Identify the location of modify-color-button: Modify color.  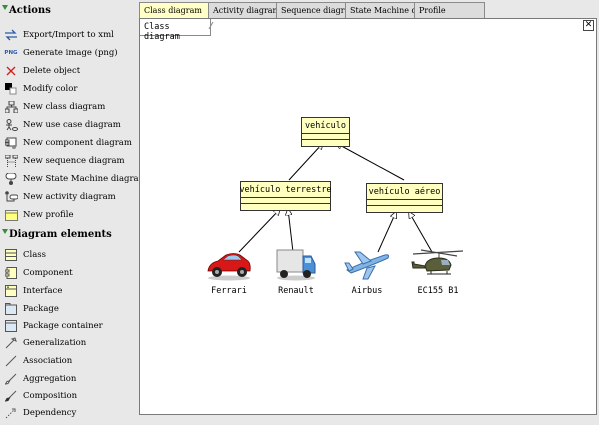
(70, 89).